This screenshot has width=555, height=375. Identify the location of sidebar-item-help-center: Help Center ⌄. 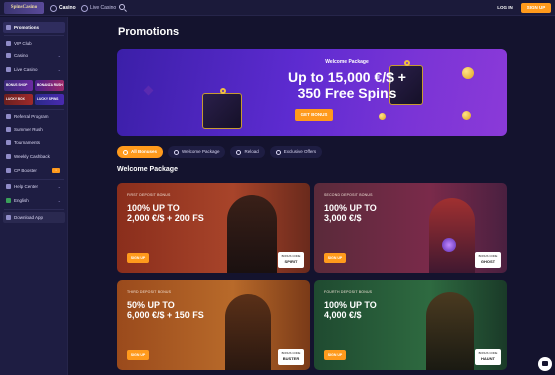
(34, 186).